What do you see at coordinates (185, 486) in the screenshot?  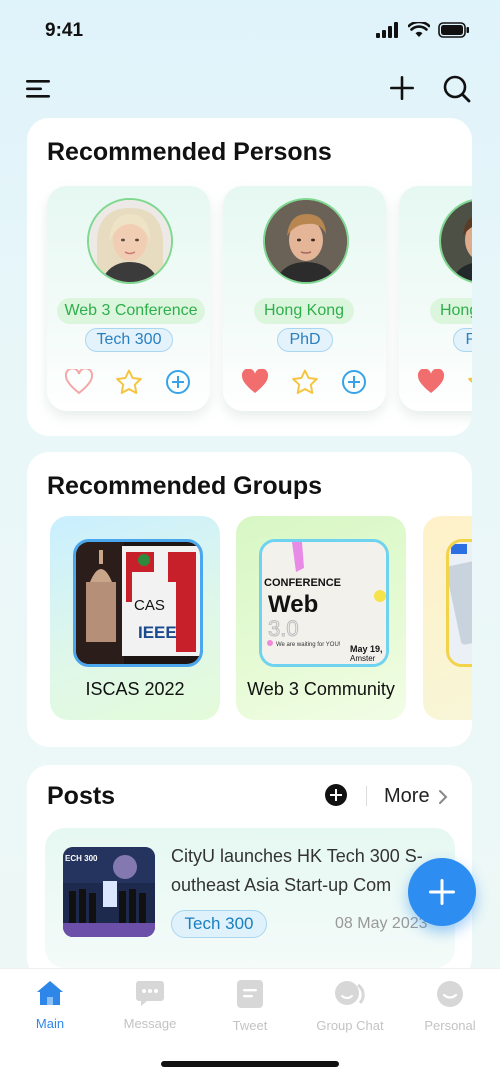 I see `recommended-groups-title: Recommended Groups` at bounding box center [185, 486].